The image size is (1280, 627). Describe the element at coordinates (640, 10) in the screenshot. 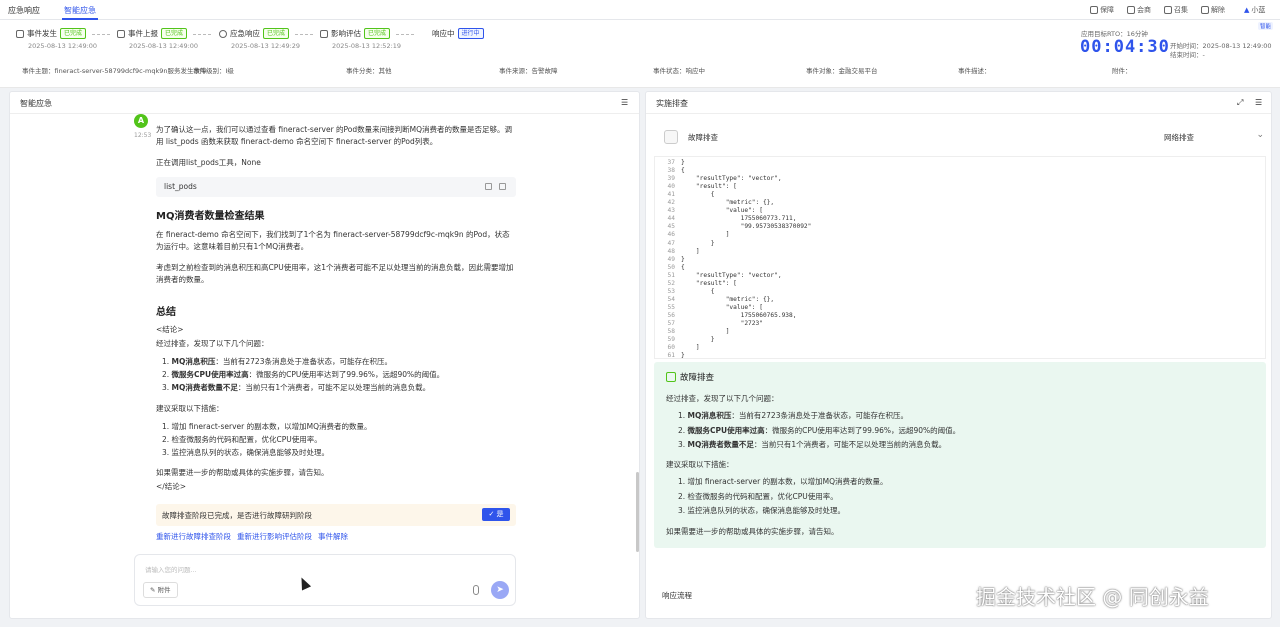

I see `top-nav: 应急响应 智能应急 保障 会商 召集 解除 ▲ 小蓝` at that location.